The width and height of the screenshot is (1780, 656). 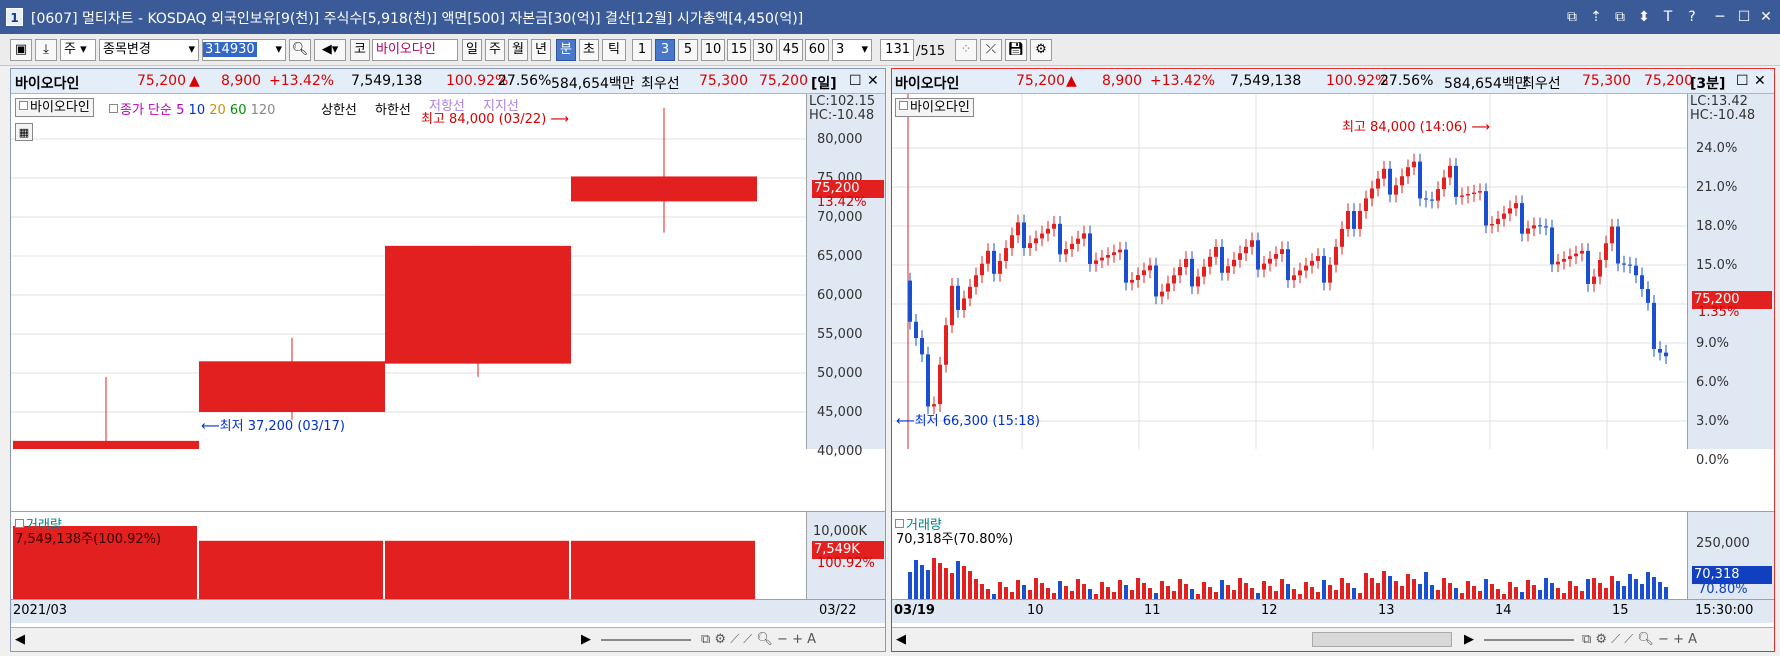 What do you see at coordinates (384, 563) in the screenshot?
I see `left-volume-svg` at bounding box center [384, 563].